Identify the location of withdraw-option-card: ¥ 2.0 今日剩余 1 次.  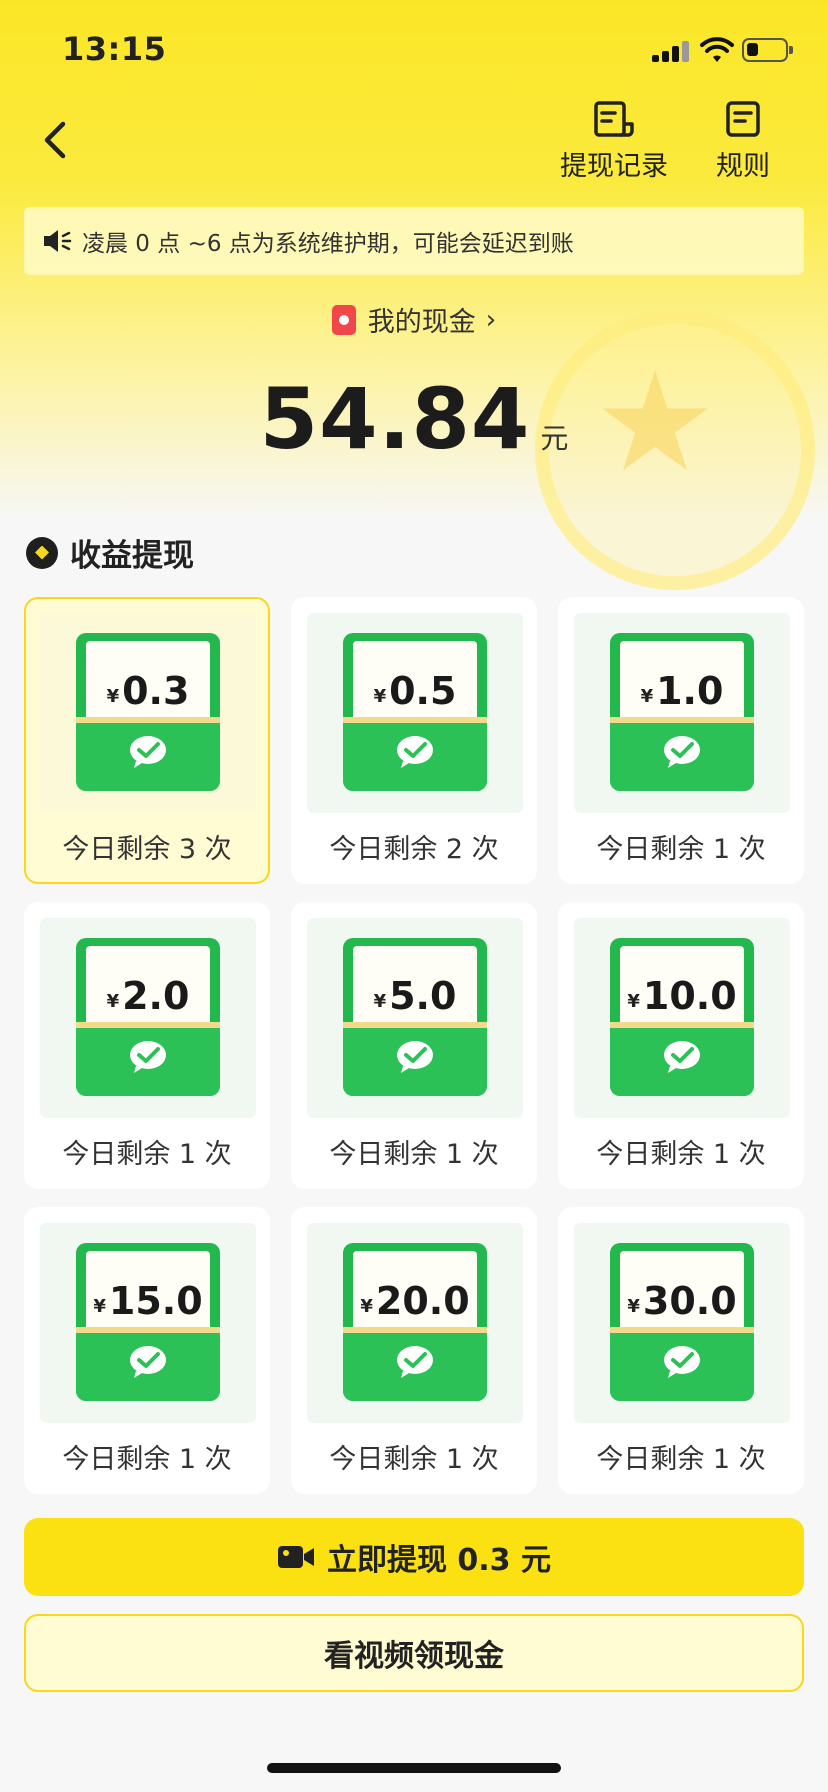
(147, 1045).